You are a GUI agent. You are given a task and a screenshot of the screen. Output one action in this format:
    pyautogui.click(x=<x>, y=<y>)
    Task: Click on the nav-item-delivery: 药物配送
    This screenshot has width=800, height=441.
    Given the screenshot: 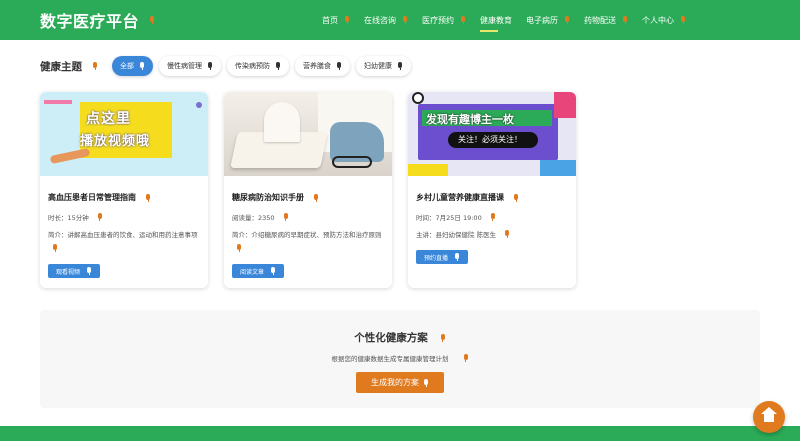 What is the action you would take?
    pyautogui.click(x=606, y=20)
    